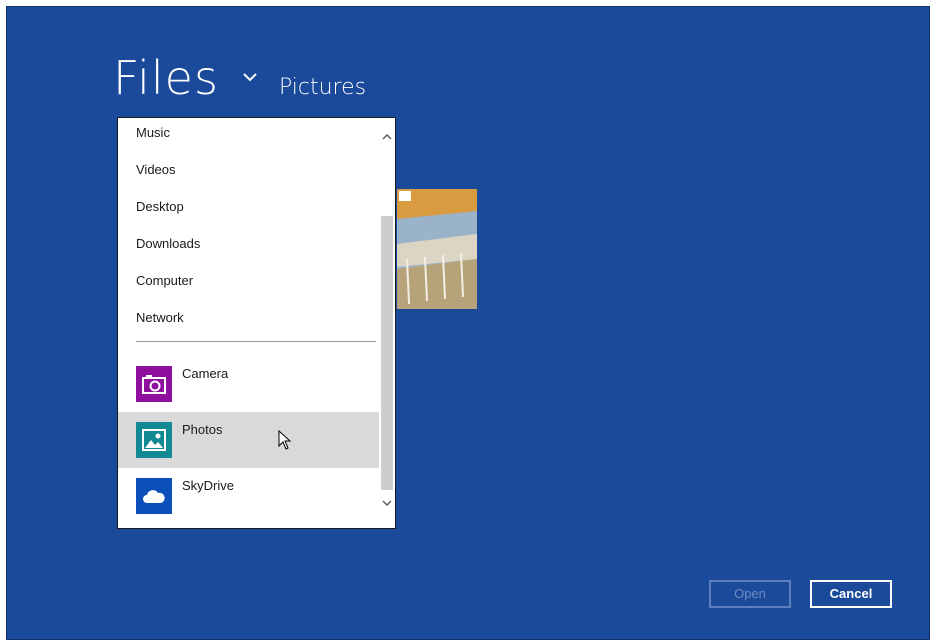 This screenshot has height=642, width=934. I want to click on camera-icon, so click(154, 384).